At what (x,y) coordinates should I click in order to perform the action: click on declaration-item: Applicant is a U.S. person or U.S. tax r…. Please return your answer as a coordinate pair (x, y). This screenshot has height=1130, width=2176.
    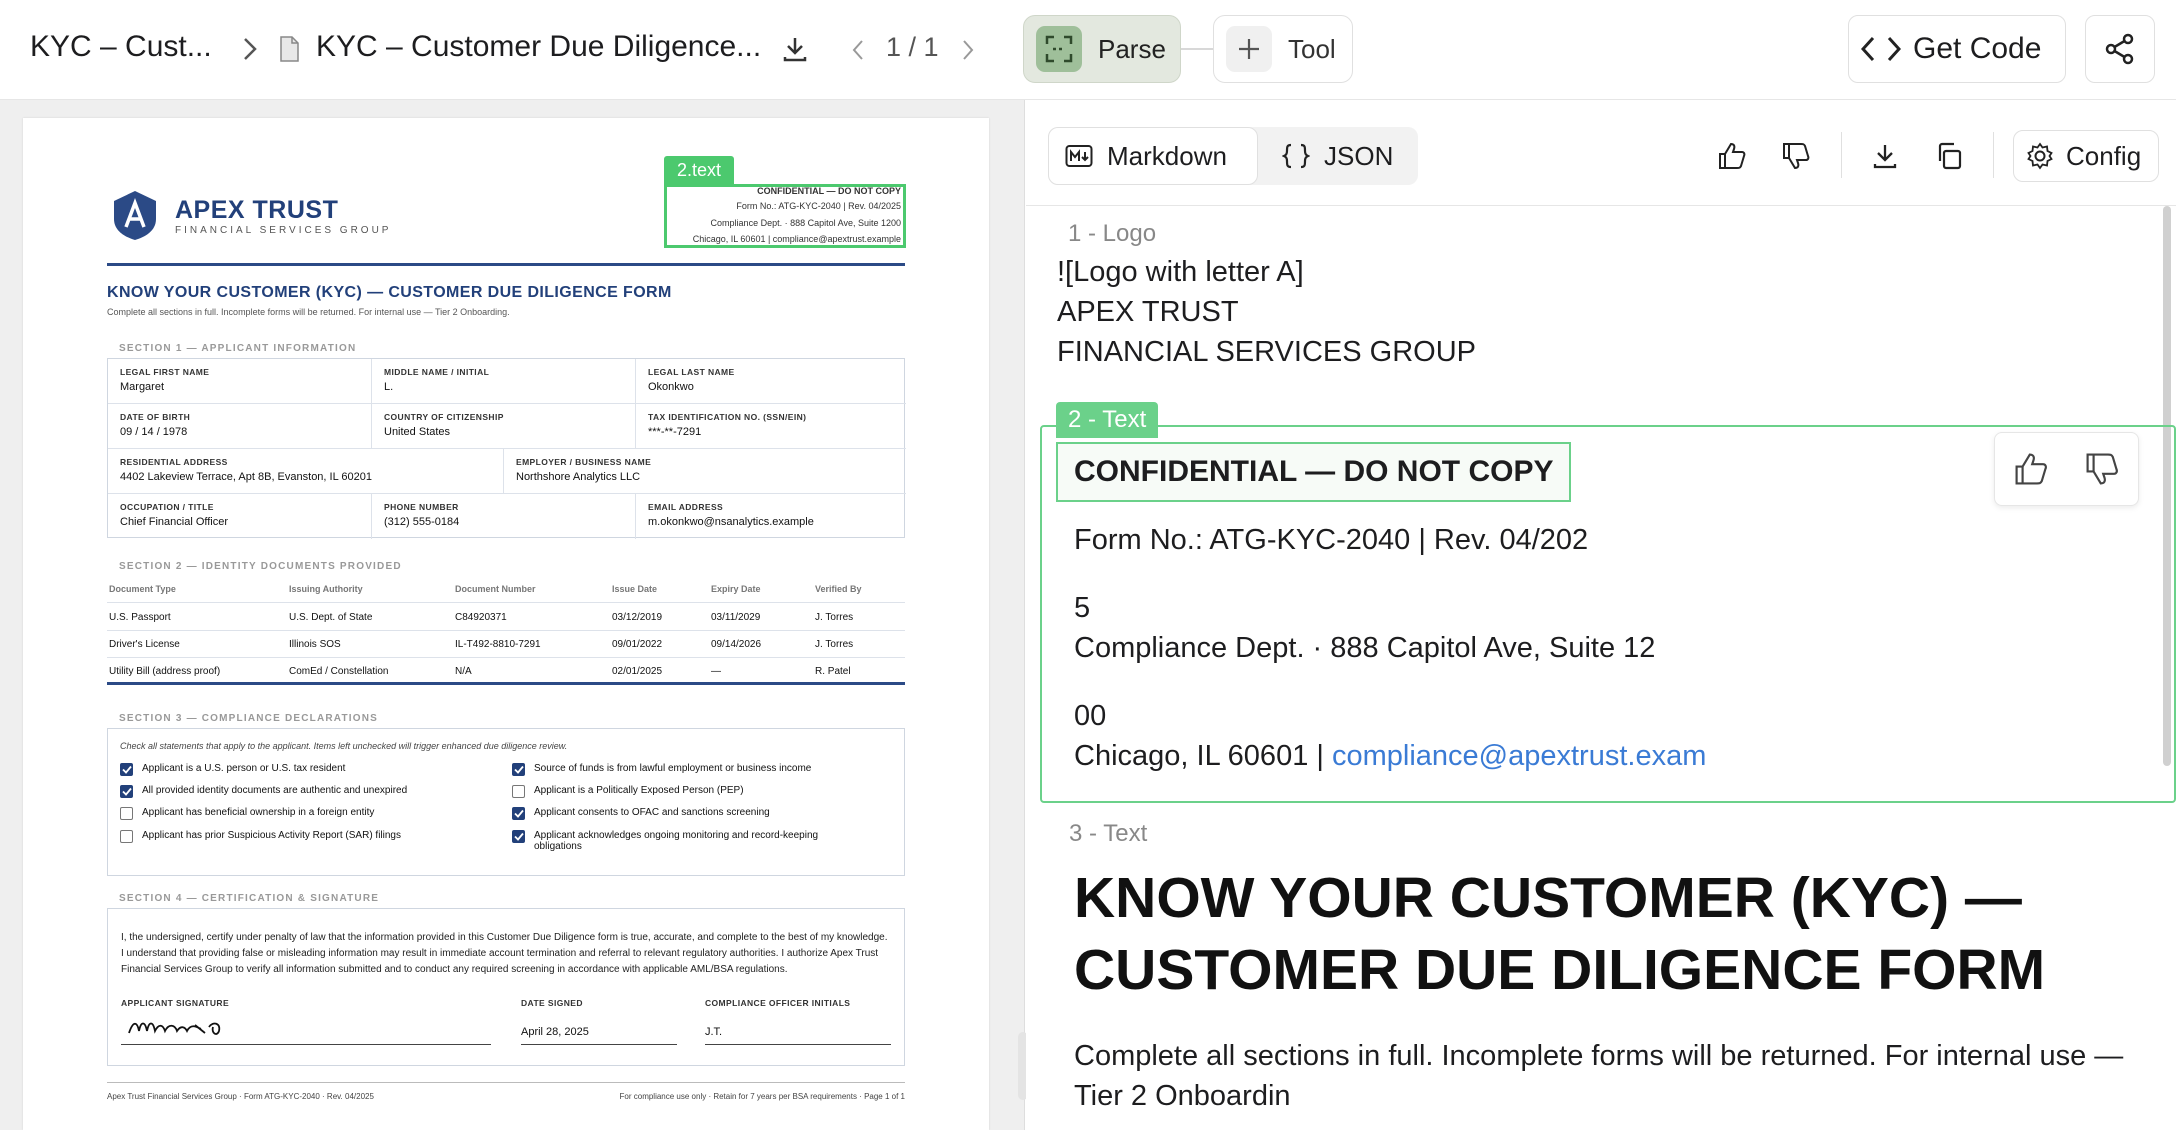
    Looking at the image, I should click on (232, 769).